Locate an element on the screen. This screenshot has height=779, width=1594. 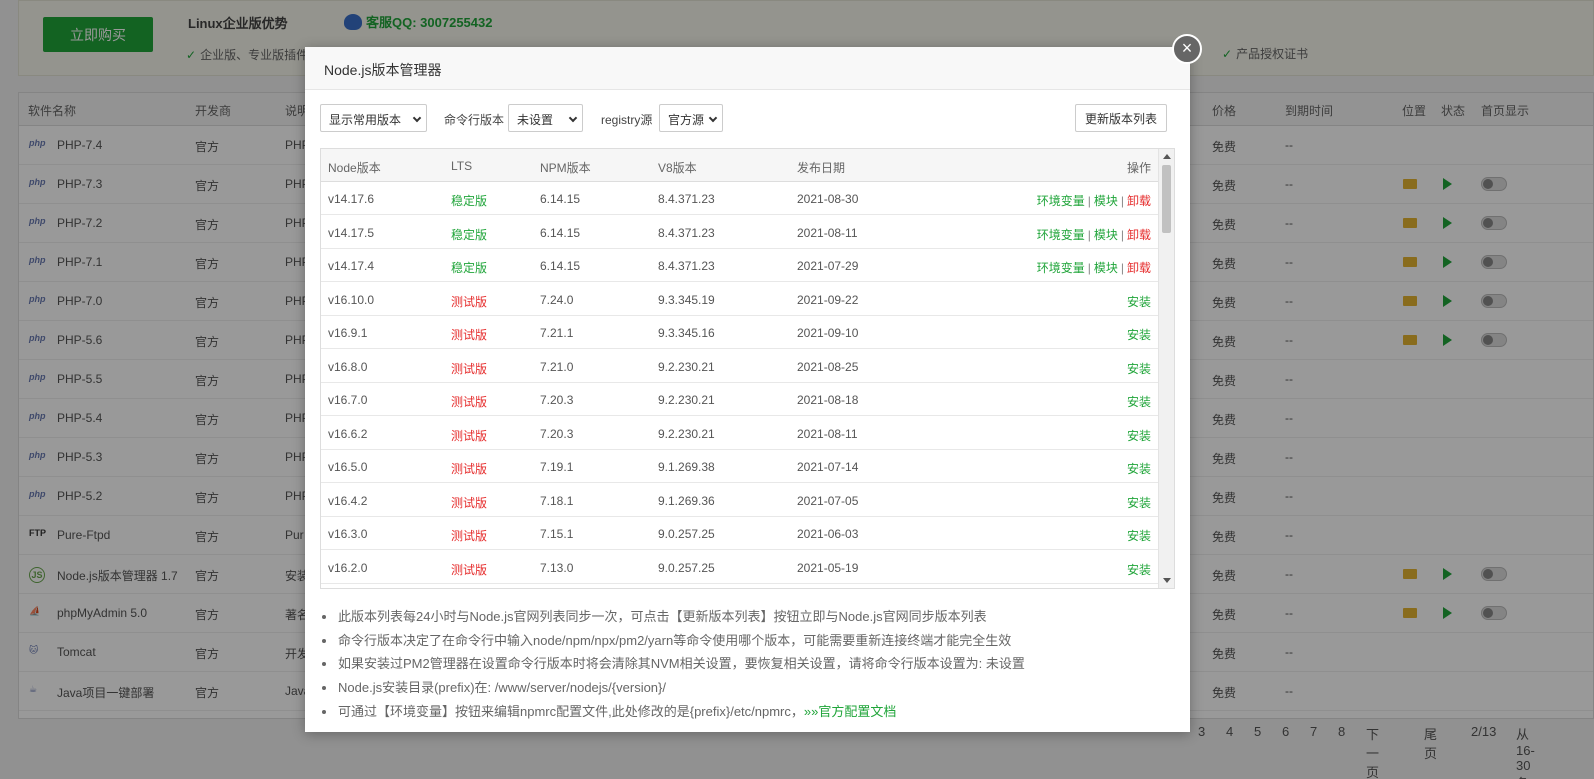
scroll-down-icon is located at coordinates (1167, 580).